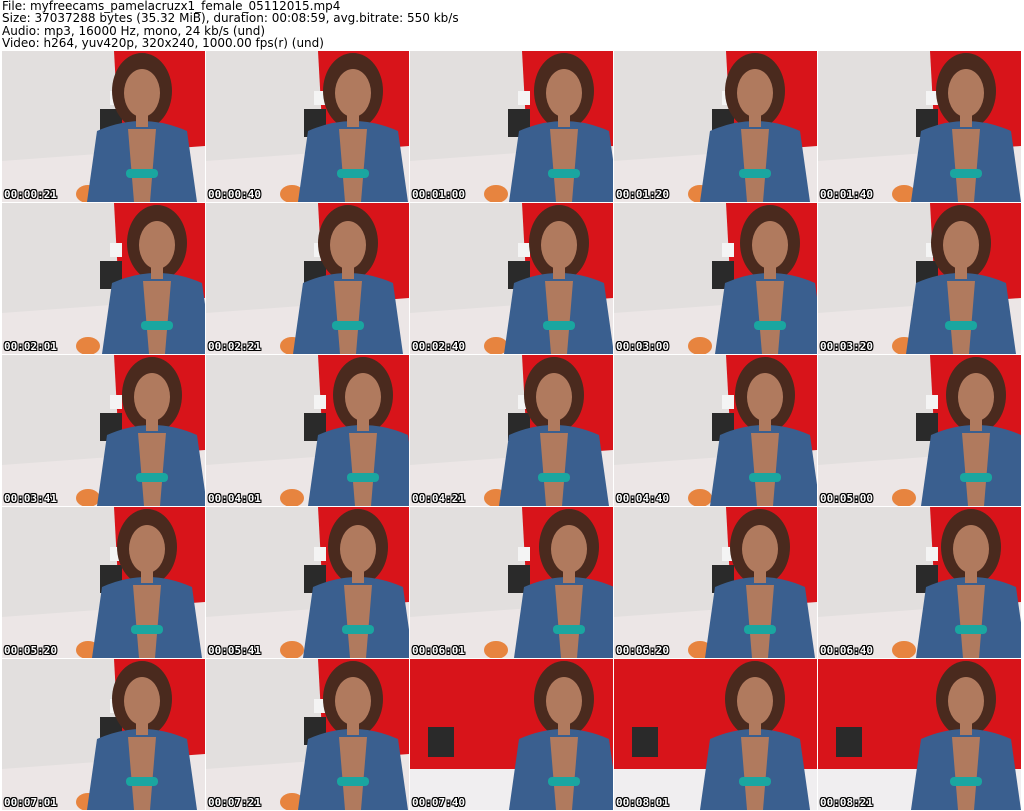 This screenshot has width=1024, height=811. What do you see at coordinates (438, 650) in the screenshot?
I see `thumbnail-timestamp: 00:06:01` at bounding box center [438, 650].